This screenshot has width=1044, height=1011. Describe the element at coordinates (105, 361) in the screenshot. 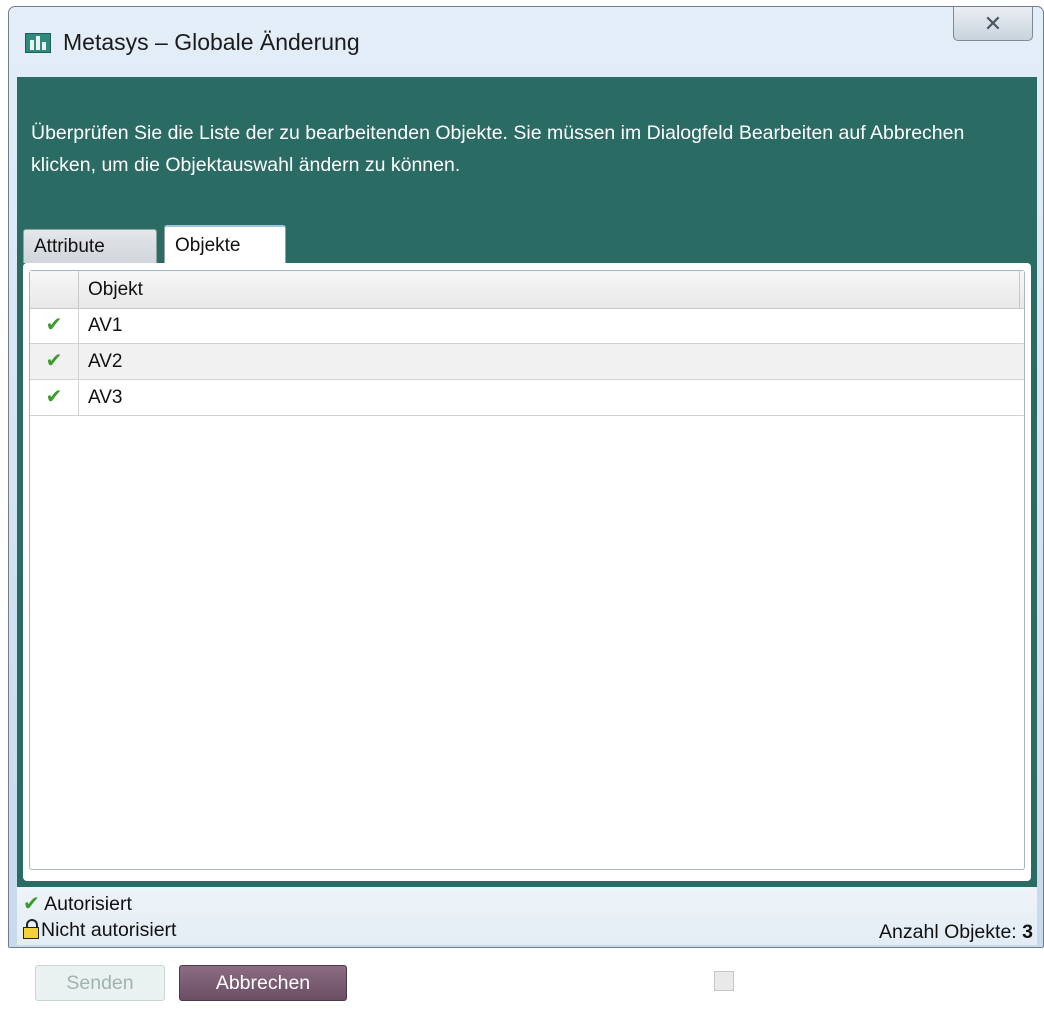

I see `object-name: AV2` at that location.